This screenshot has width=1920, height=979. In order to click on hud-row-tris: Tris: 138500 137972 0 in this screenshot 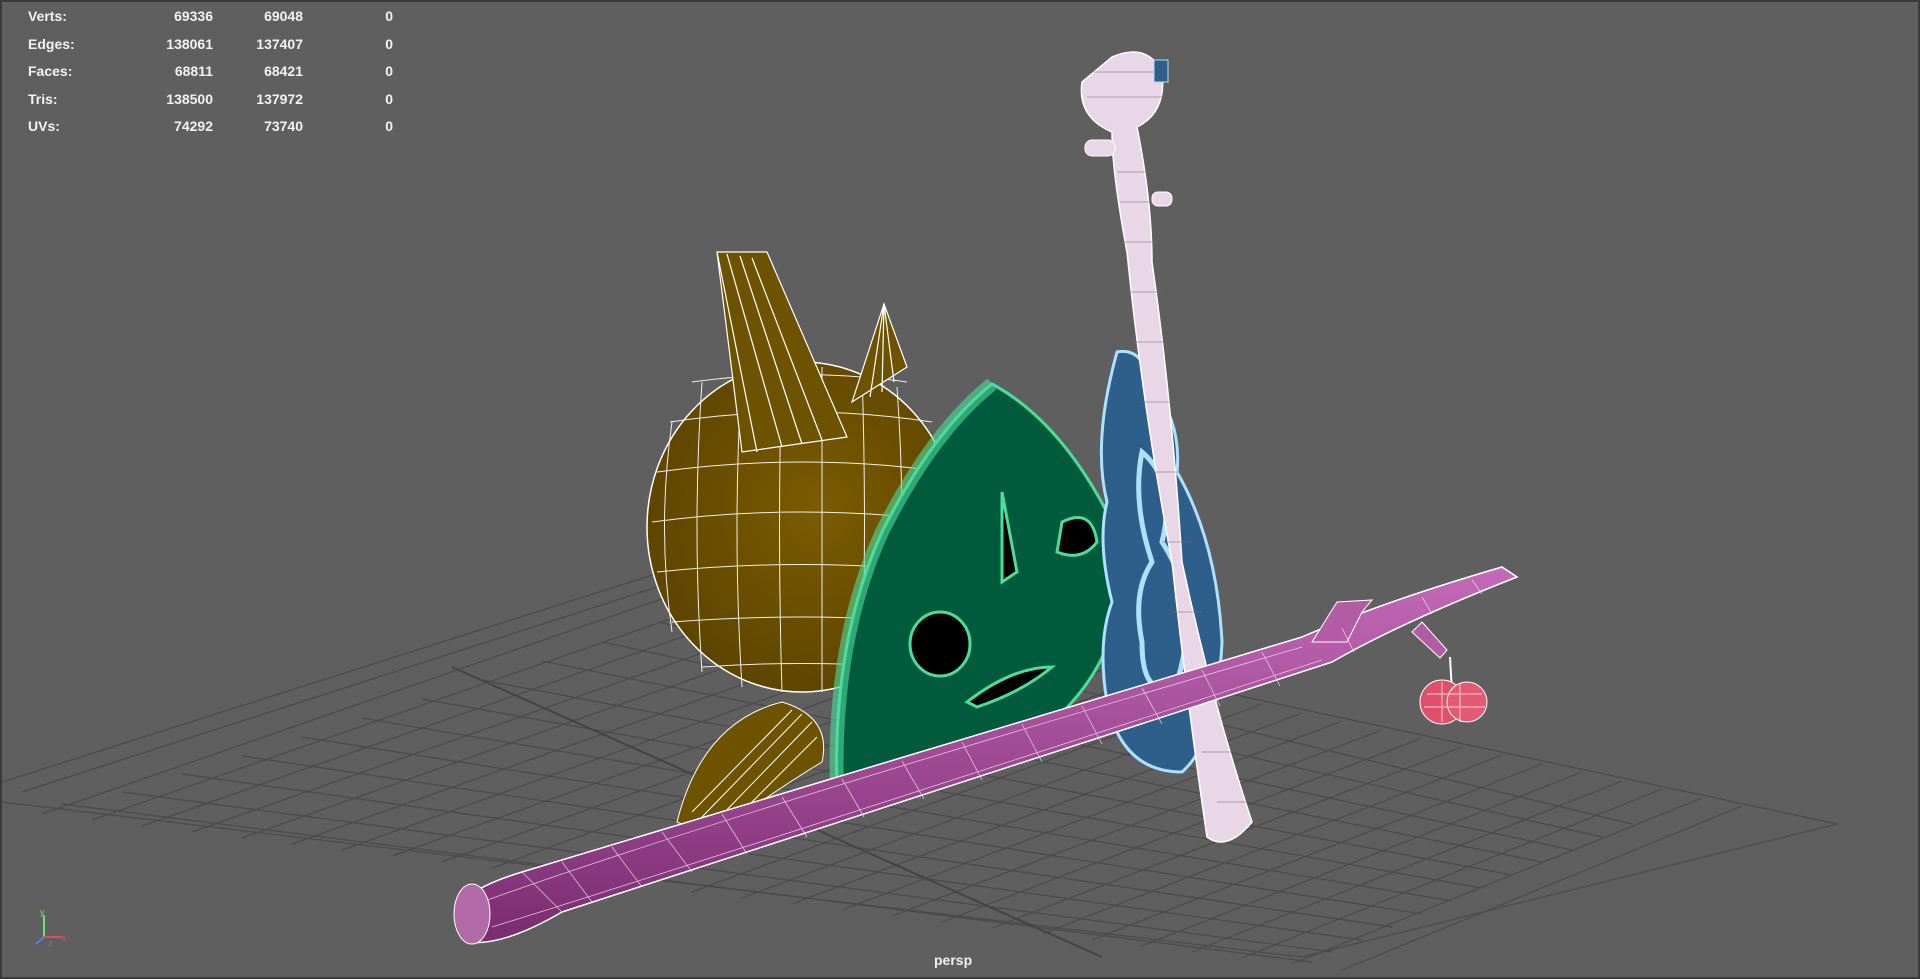, I will do `click(210, 104)`.